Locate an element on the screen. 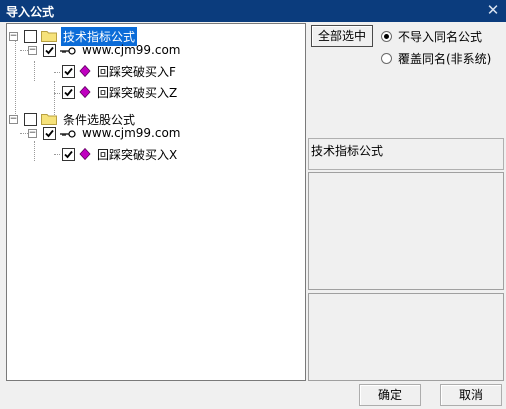 The image size is (506, 409). radio-skip-duplicates: 不导入同名公式 is located at coordinates (431, 36).